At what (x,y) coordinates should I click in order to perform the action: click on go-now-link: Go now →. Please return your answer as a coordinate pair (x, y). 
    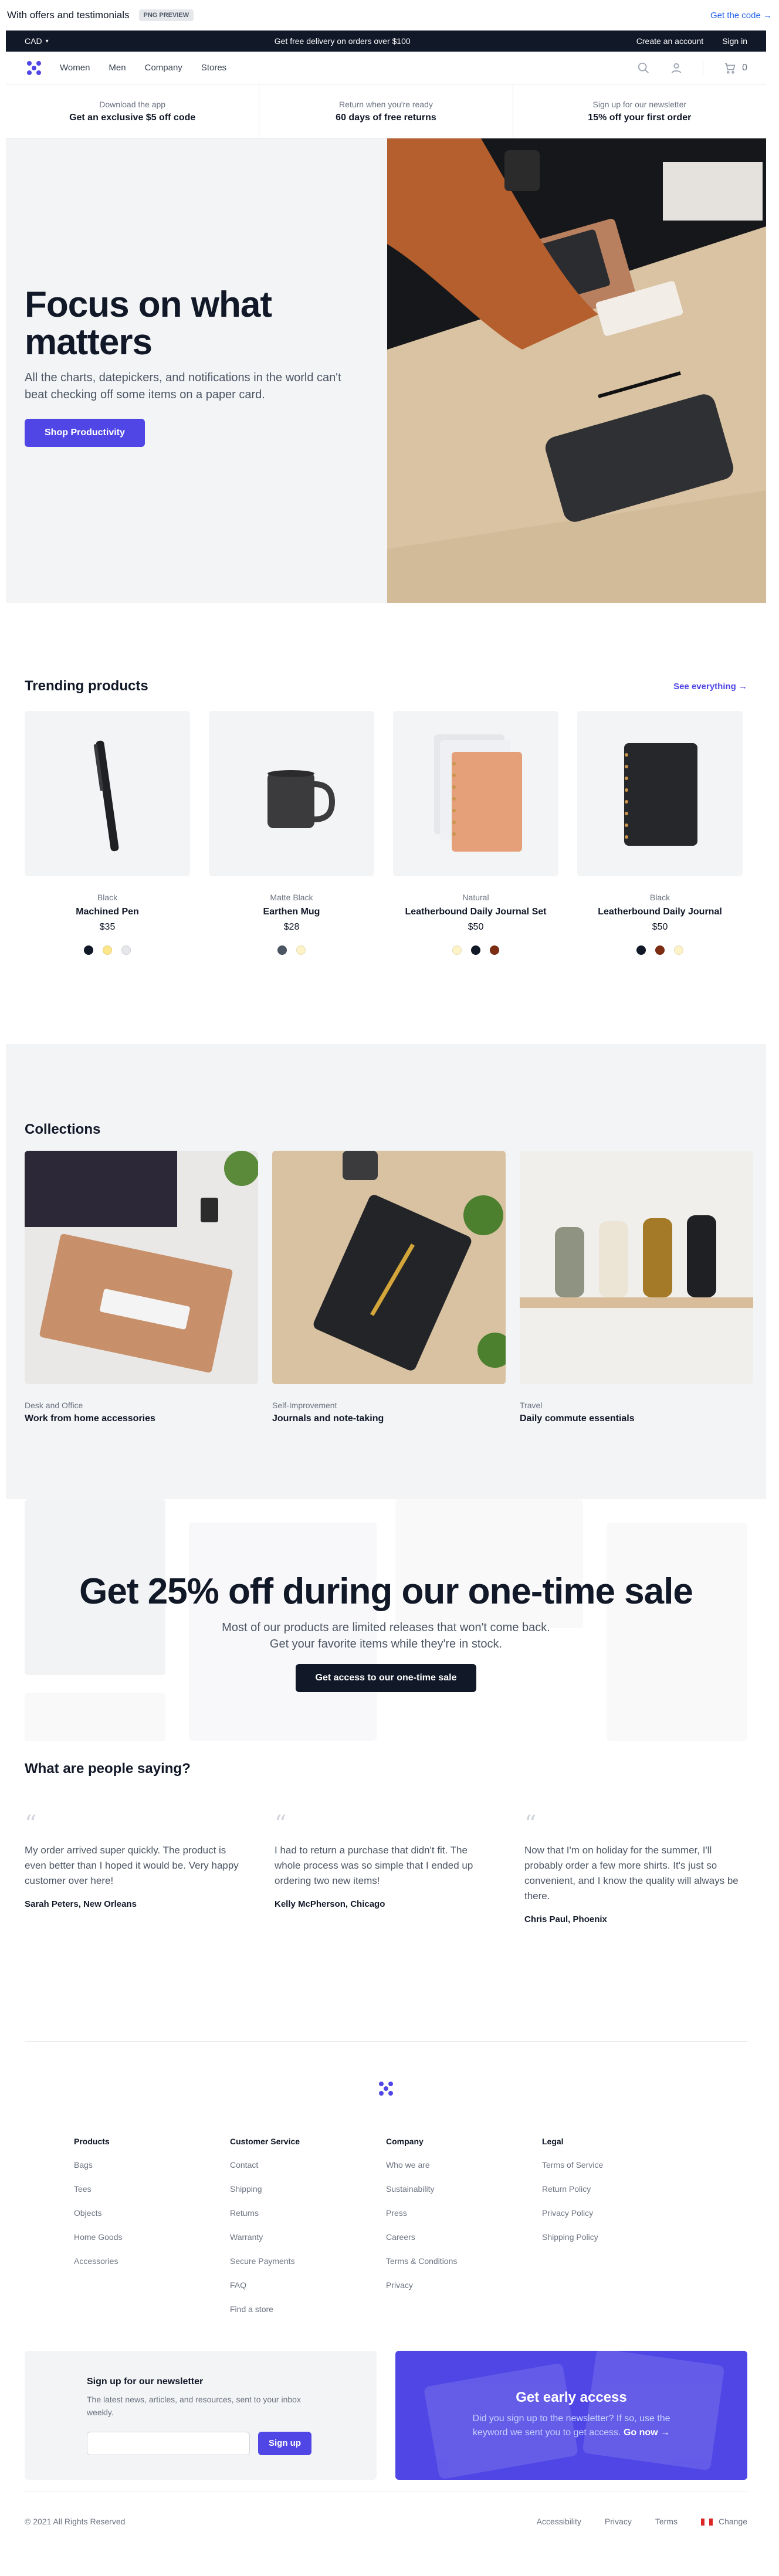
    Looking at the image, I should click on (647, 2433).